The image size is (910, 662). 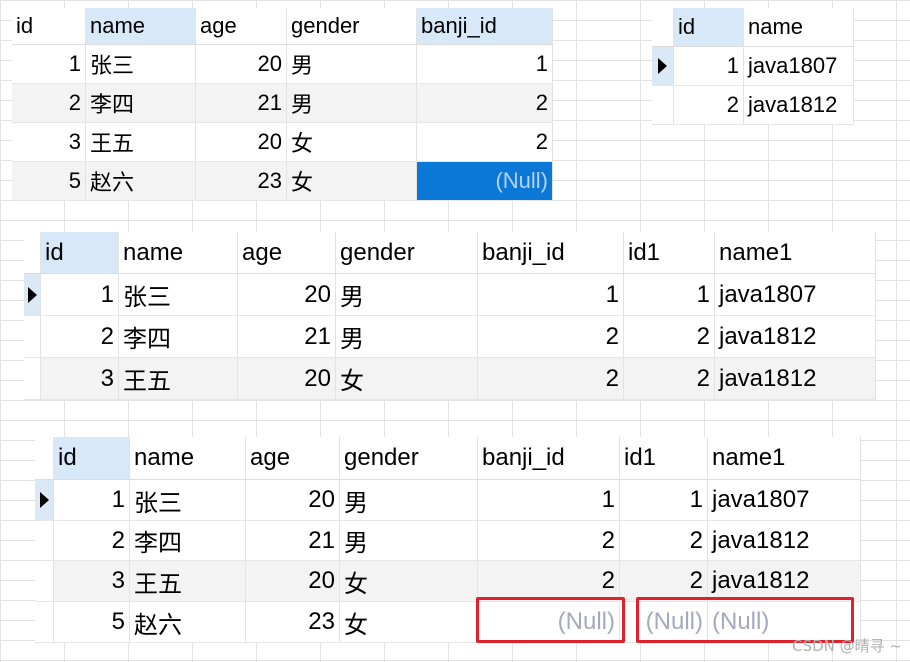 What do you see at coordinates (799, 105) in the screenshot?
I see `cell-name: java1812` at bounding box center [799, 105].